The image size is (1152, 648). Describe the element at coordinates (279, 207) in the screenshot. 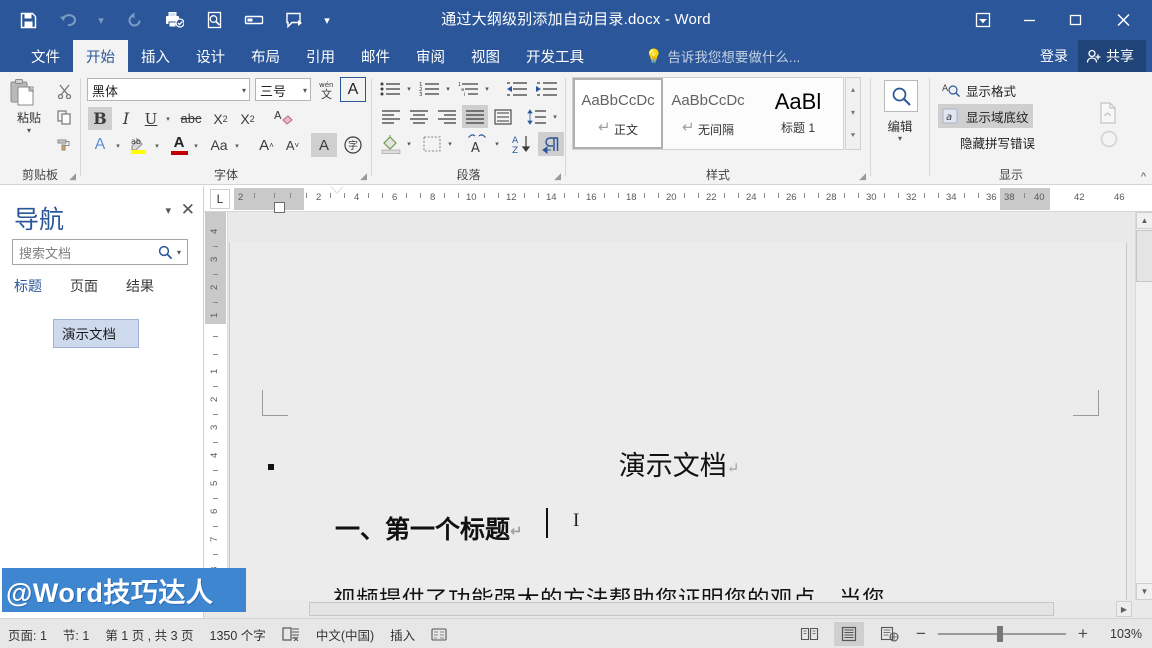

I see `hanging-indent-marker` at that location.